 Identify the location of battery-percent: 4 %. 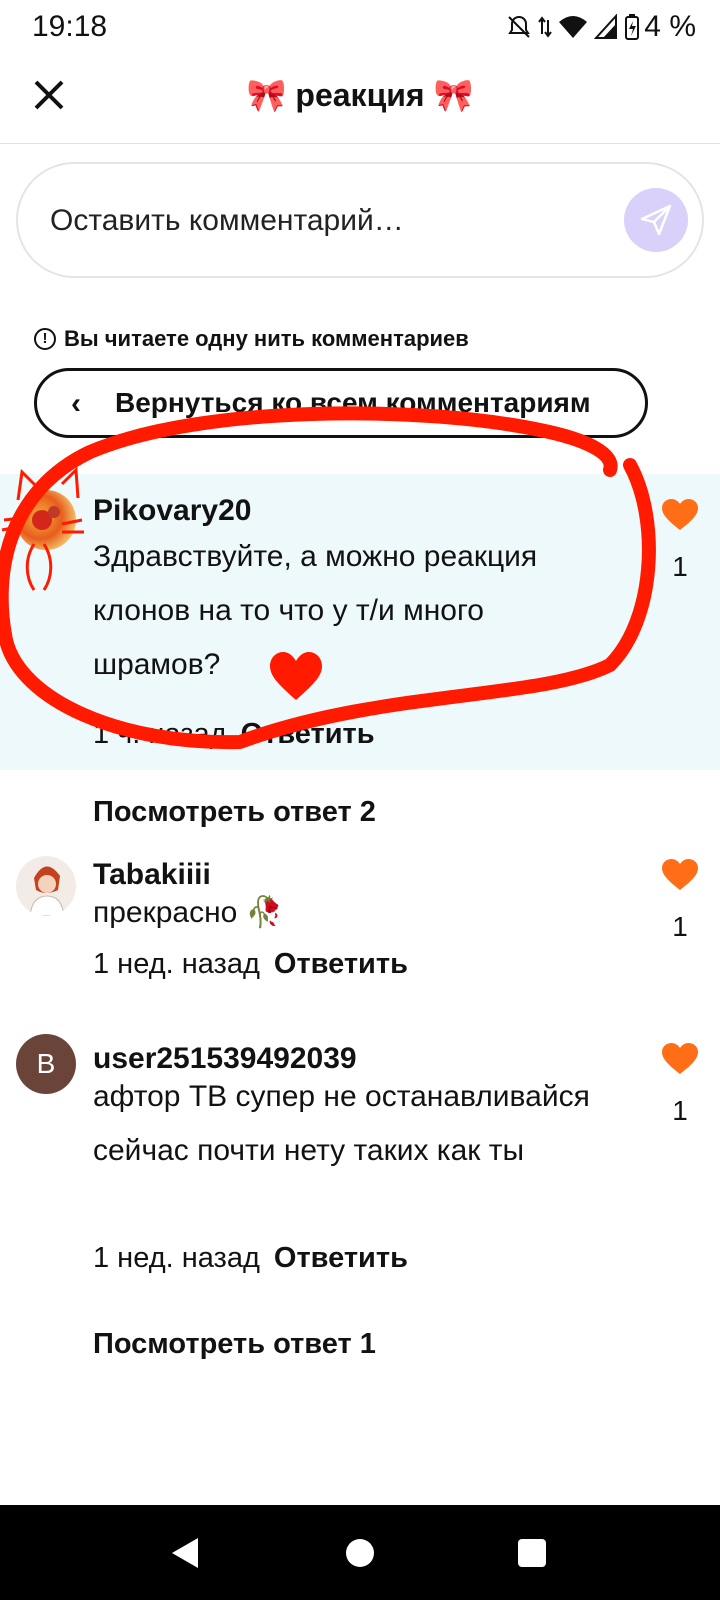
(670, 26).